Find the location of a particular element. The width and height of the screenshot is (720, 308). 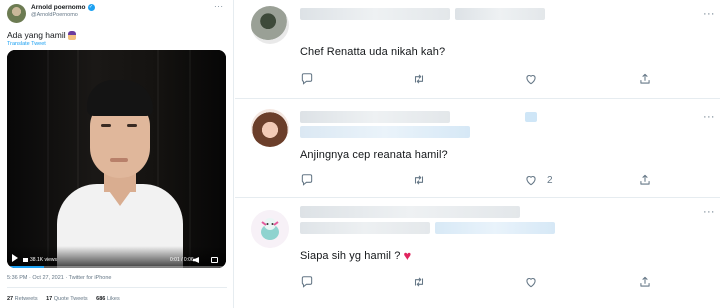

likes-count: 686 is located at coordinates (101, 299).